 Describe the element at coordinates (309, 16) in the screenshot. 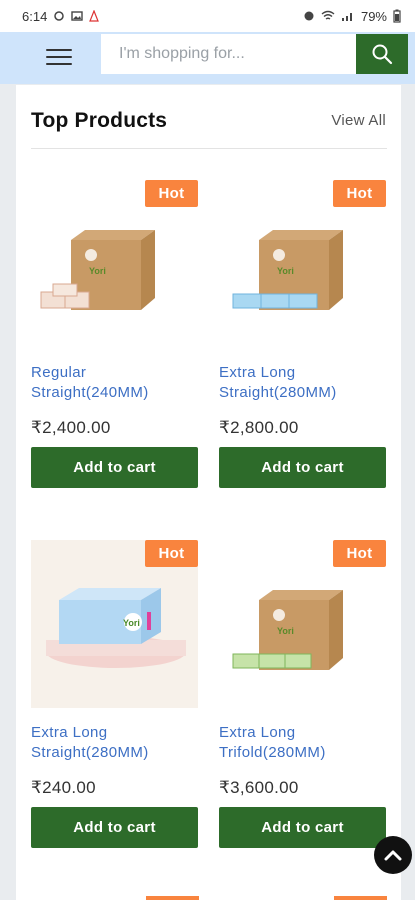

I see `alarm-icon` at that location.